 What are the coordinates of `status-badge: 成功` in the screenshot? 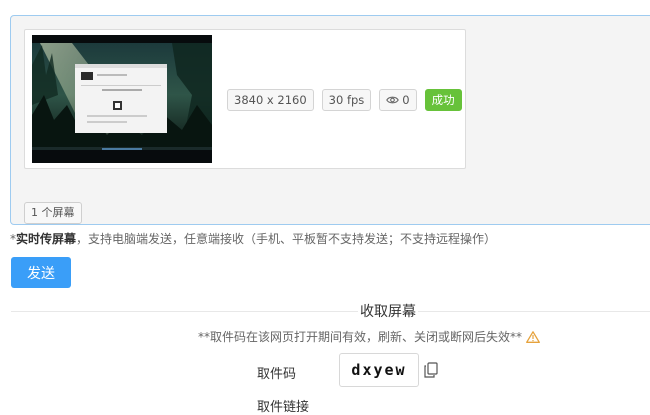 It's located at (443, 100).